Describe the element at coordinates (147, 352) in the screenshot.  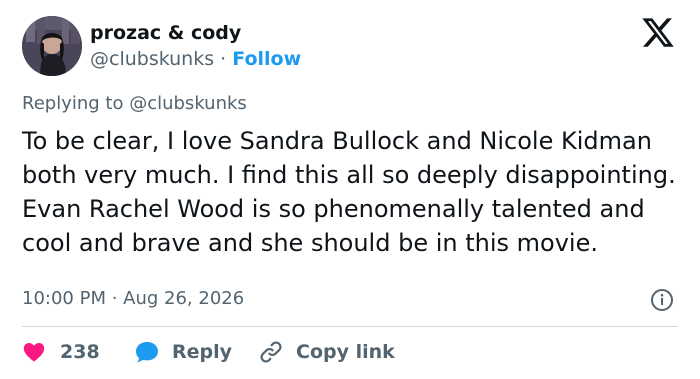
I see `speech-bubble-icon` at that location.